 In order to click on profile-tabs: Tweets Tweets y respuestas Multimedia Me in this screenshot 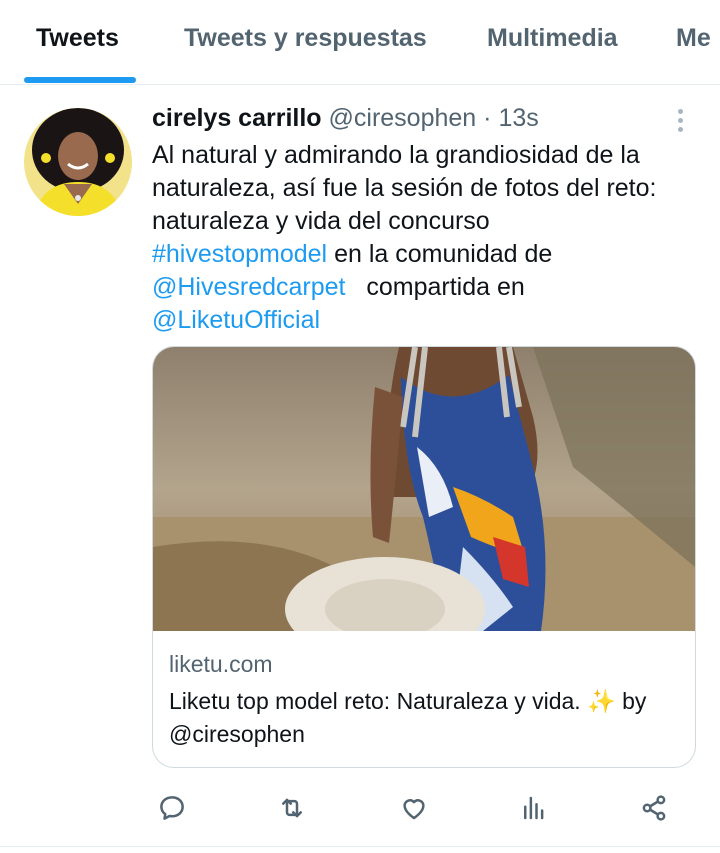, I will do `click(360, 42)`.